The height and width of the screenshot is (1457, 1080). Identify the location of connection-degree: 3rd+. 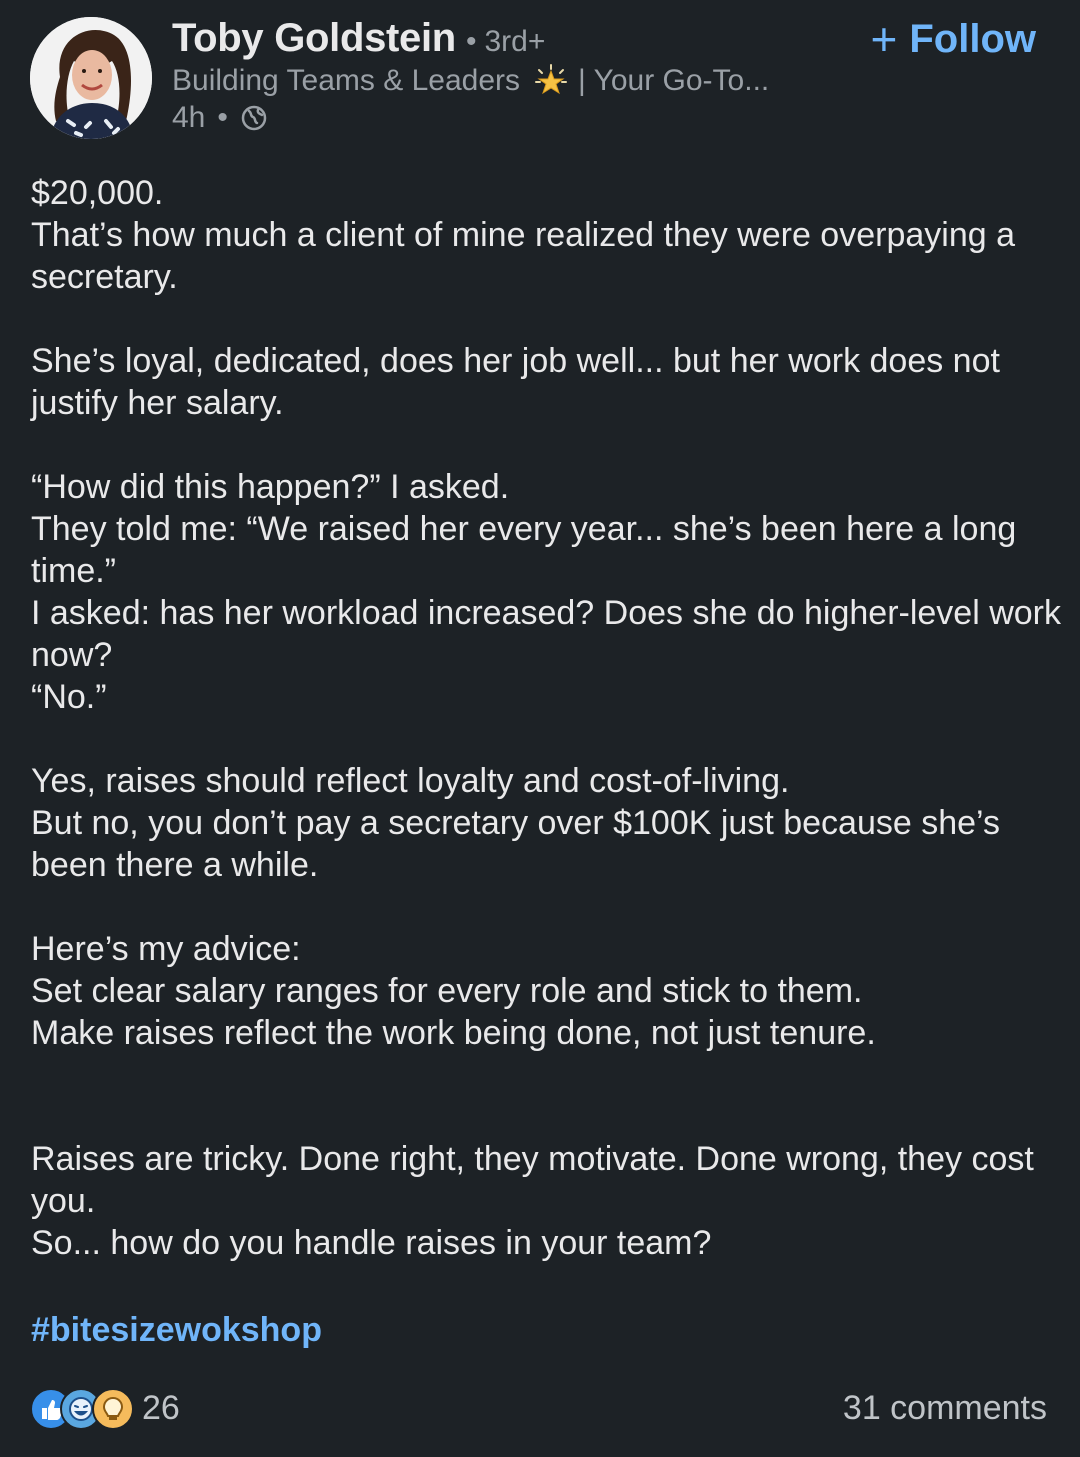
(515, 41).